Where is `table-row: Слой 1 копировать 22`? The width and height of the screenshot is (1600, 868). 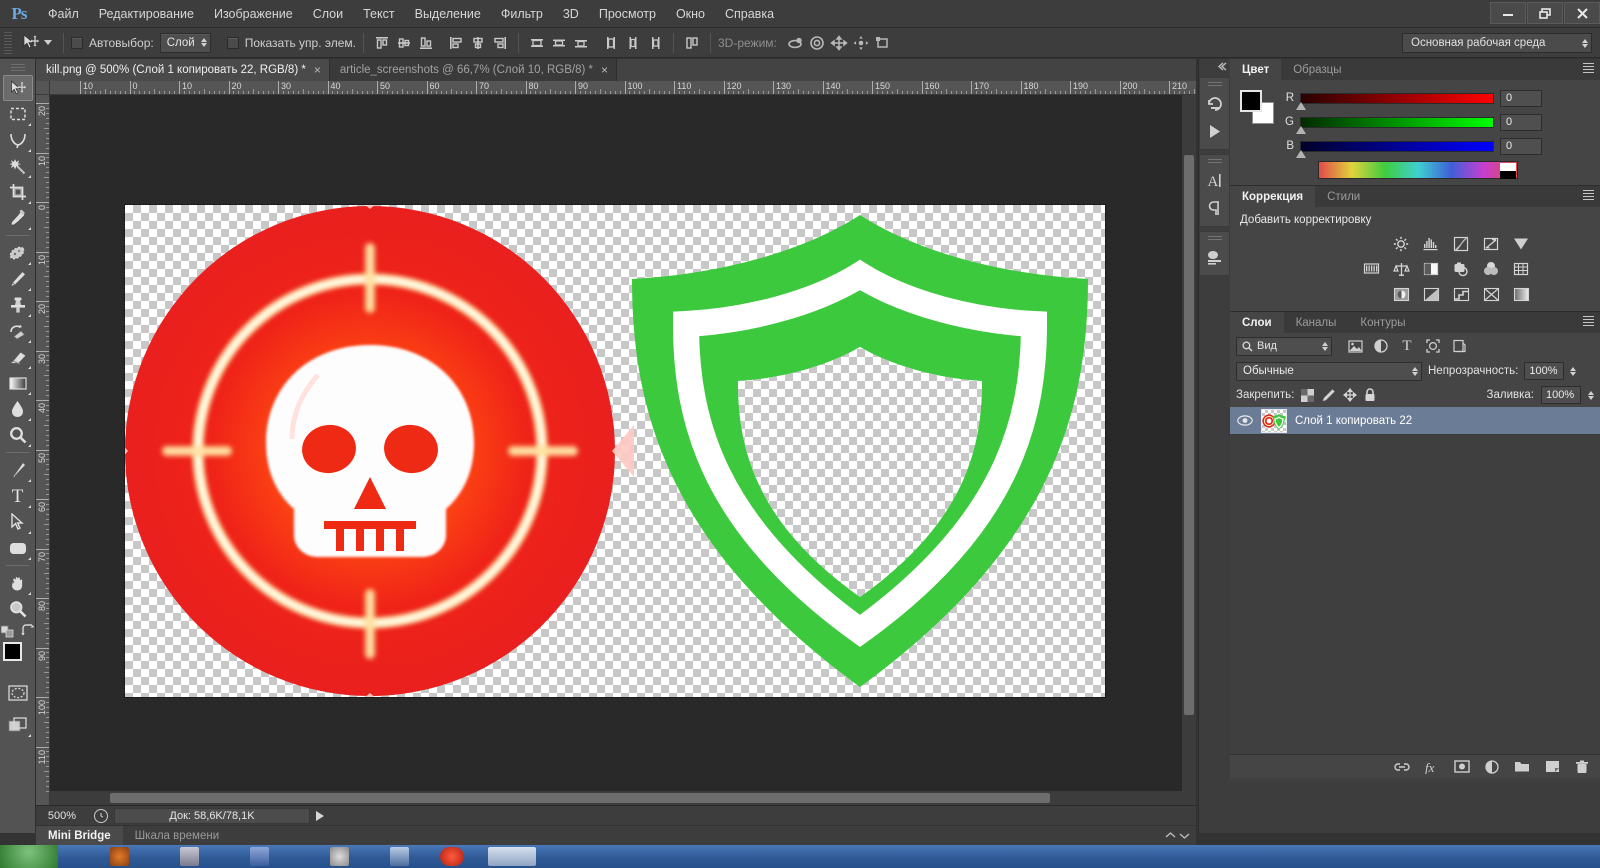
table-row: Слой 1 копировать 22 is located at coordinates (1415, 421).